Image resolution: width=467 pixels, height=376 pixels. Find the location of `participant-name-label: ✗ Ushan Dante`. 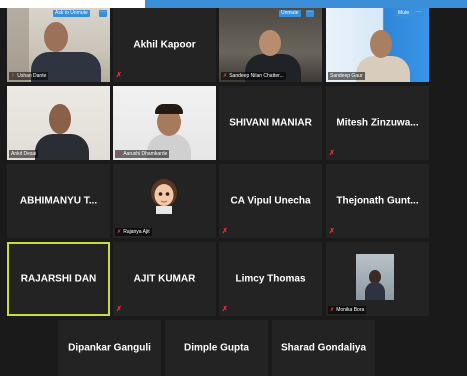

participant-name-label: ✗ Ushan Dante is located at coordinates (29, 76).